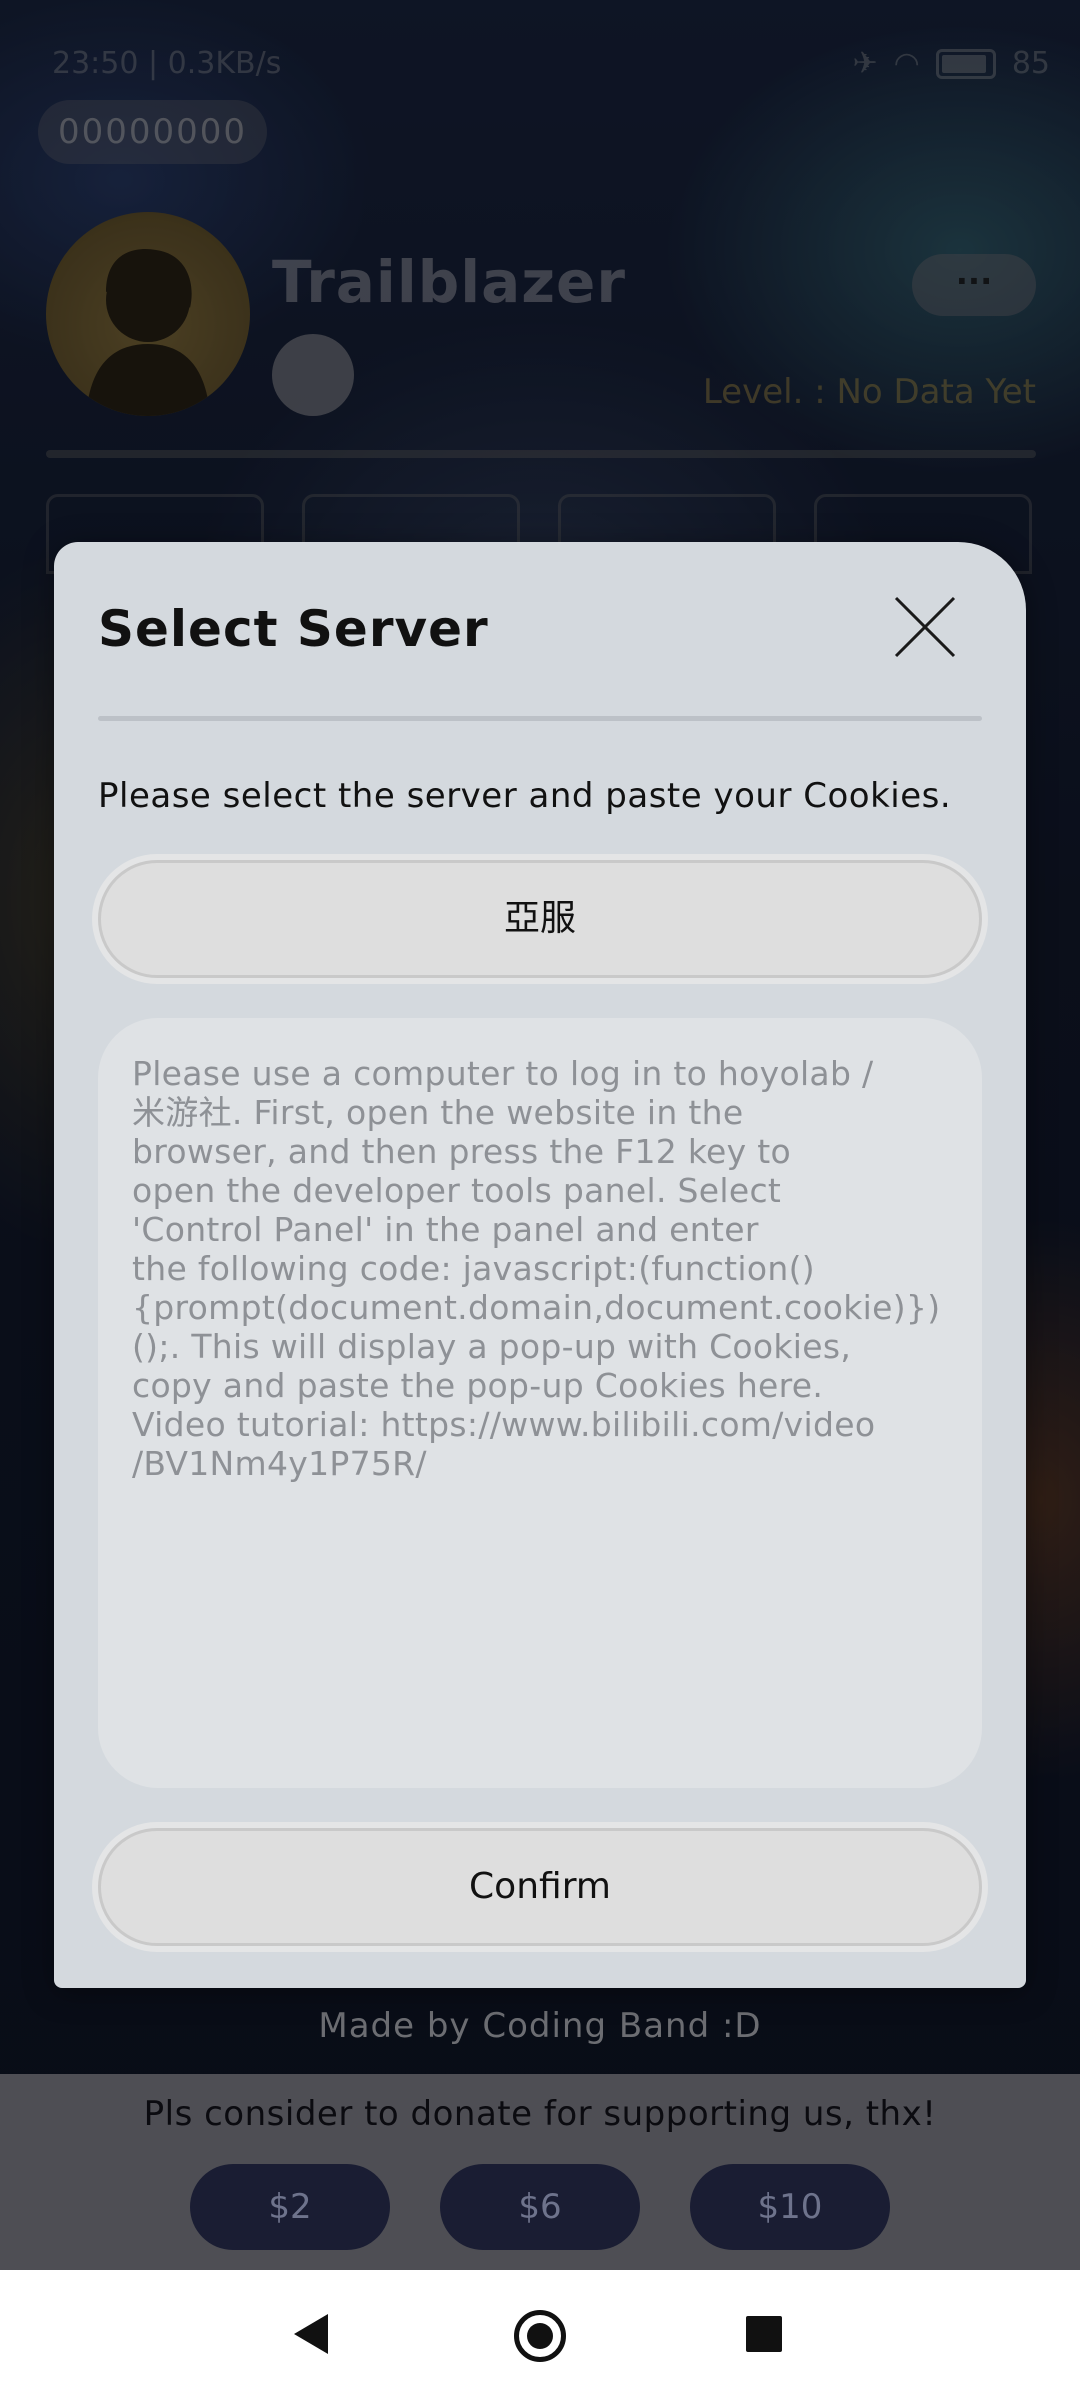 Image resolution: width=1080 pixels, height=2400 pixels. I want to click on close-button, so click(925, 627).